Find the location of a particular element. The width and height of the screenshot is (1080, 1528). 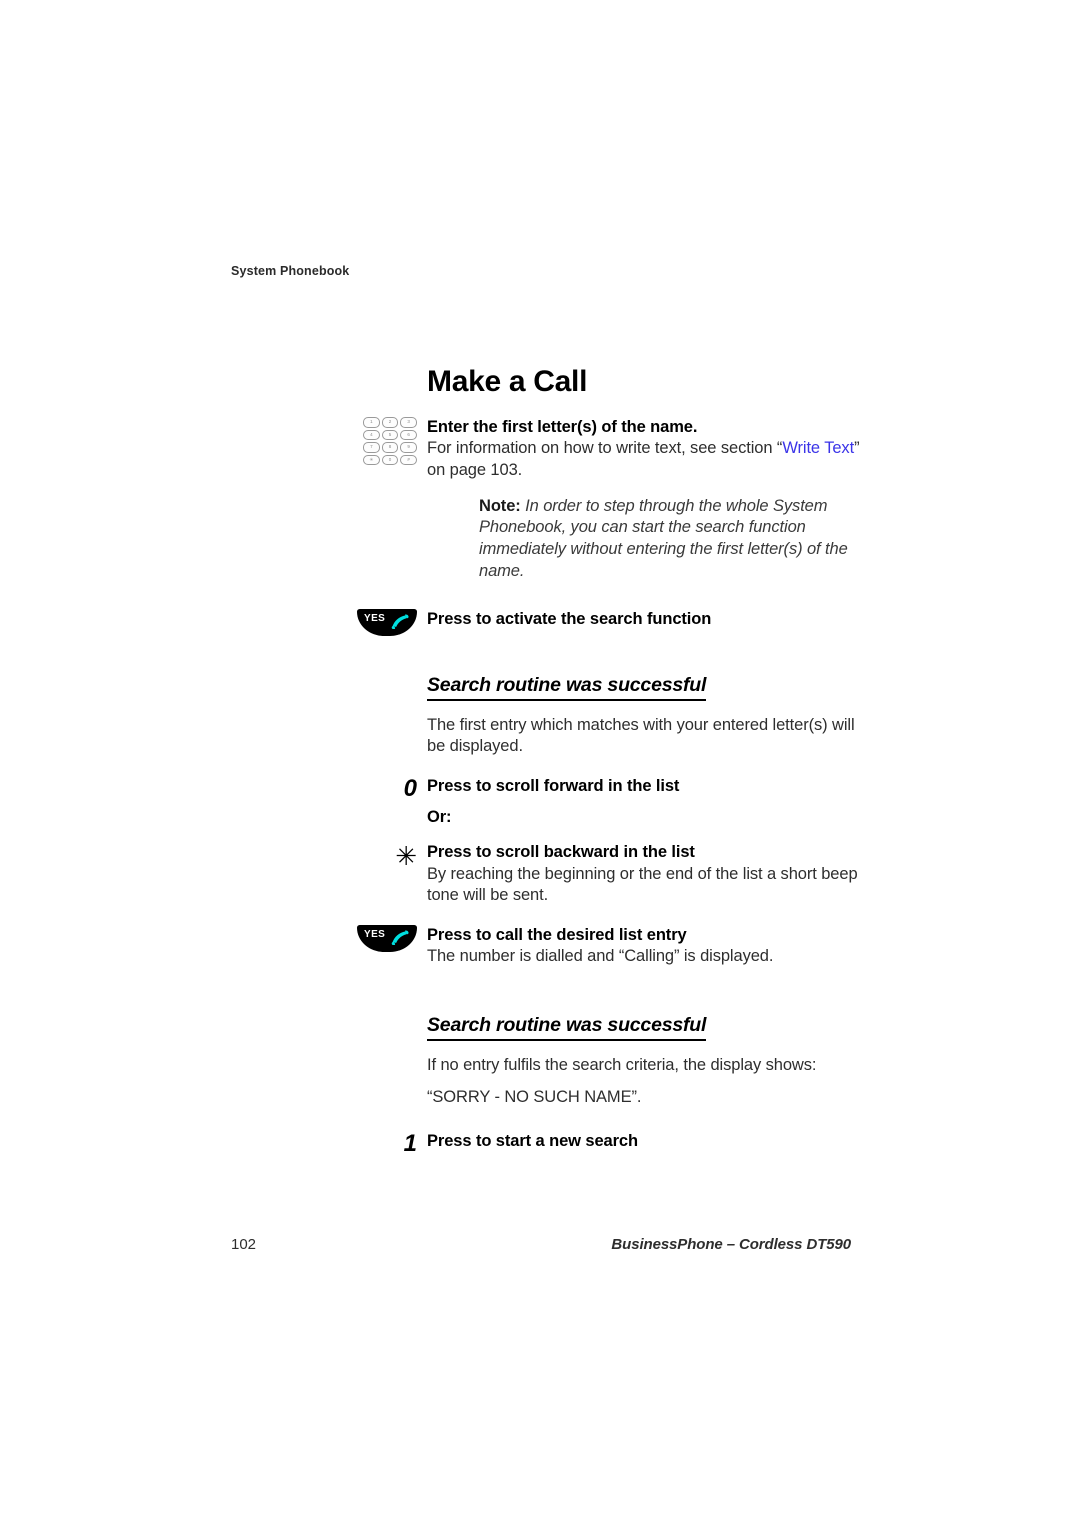

keypad-key: 5 is located at coordinates (390, 434).